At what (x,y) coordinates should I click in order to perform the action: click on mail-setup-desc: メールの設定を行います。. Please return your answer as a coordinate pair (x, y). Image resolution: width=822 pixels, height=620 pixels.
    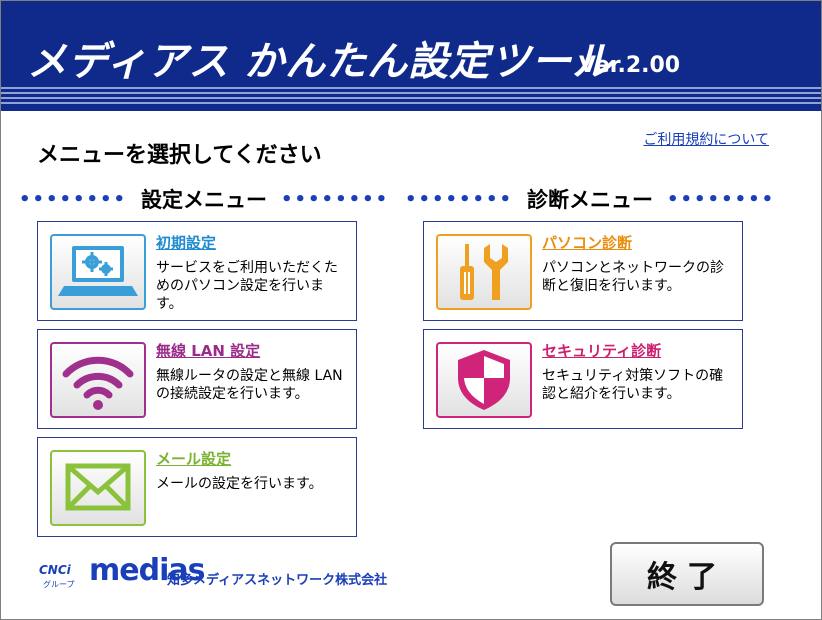
    Looking at the image, I should click on (239, 484).